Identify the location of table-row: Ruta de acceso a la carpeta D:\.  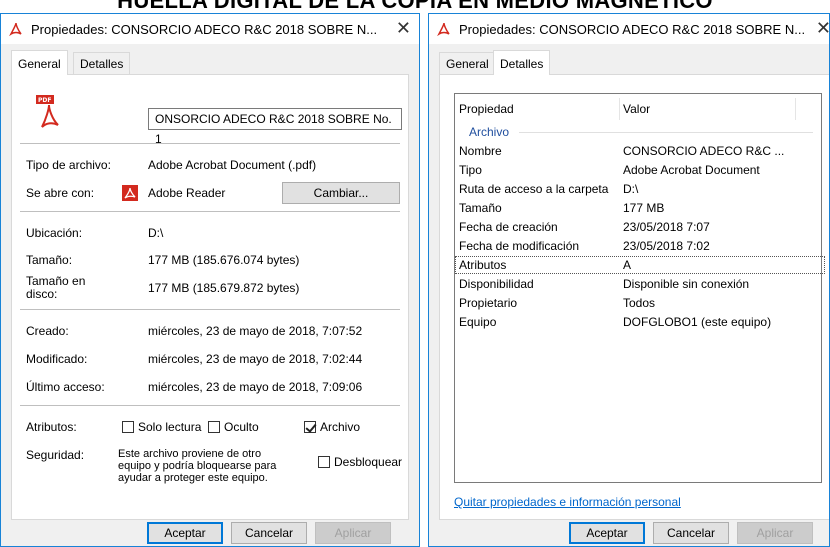
(640, 189).